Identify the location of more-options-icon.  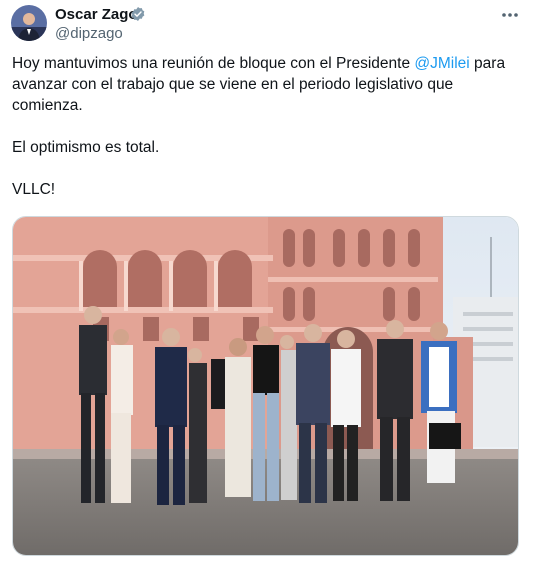
(510, 15).